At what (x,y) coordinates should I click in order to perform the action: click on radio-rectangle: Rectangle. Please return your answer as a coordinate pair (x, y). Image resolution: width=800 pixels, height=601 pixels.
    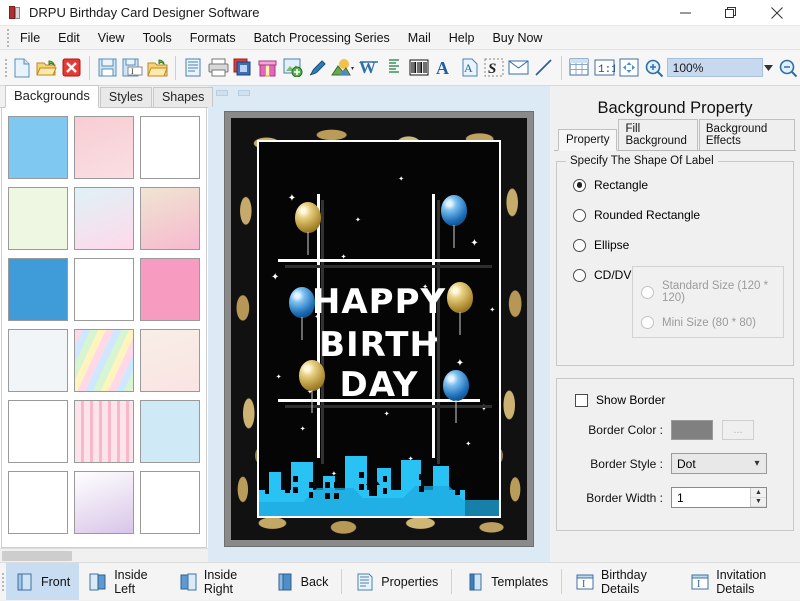
    Looking at the image, I should click on (678, 185).